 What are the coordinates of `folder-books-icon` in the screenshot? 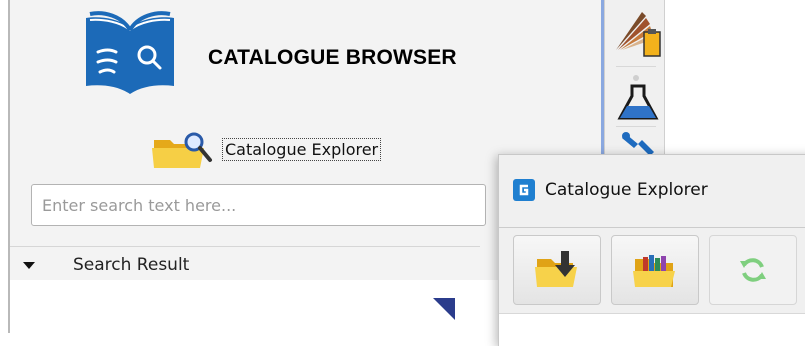 It's located at (654, 271).